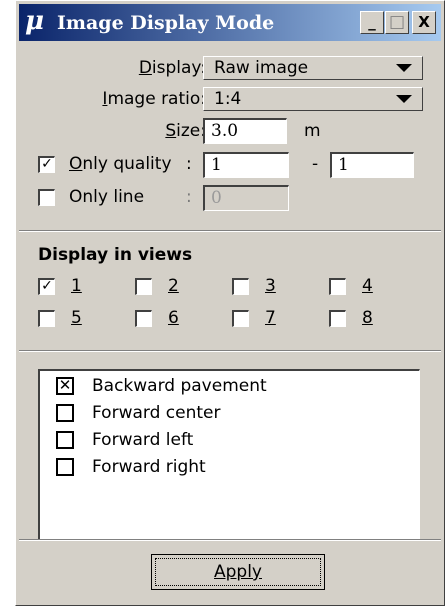 The height and width of the screenshot is (609, 447). Describe the element at coordinates (367, 318) in the screenshot. I see `view-8-label: 8` at that location.